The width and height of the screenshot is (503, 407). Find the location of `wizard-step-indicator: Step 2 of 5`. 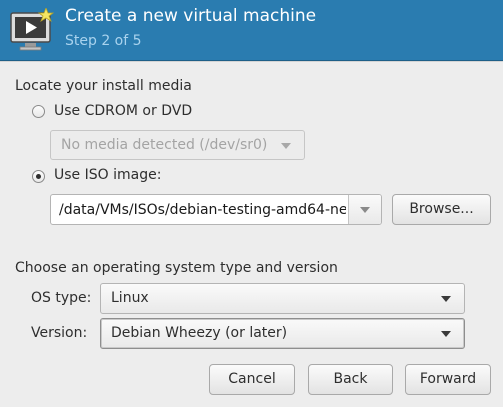

wizard-step-indicator: Step 2 of 5 is located at coordinates (103, 41).